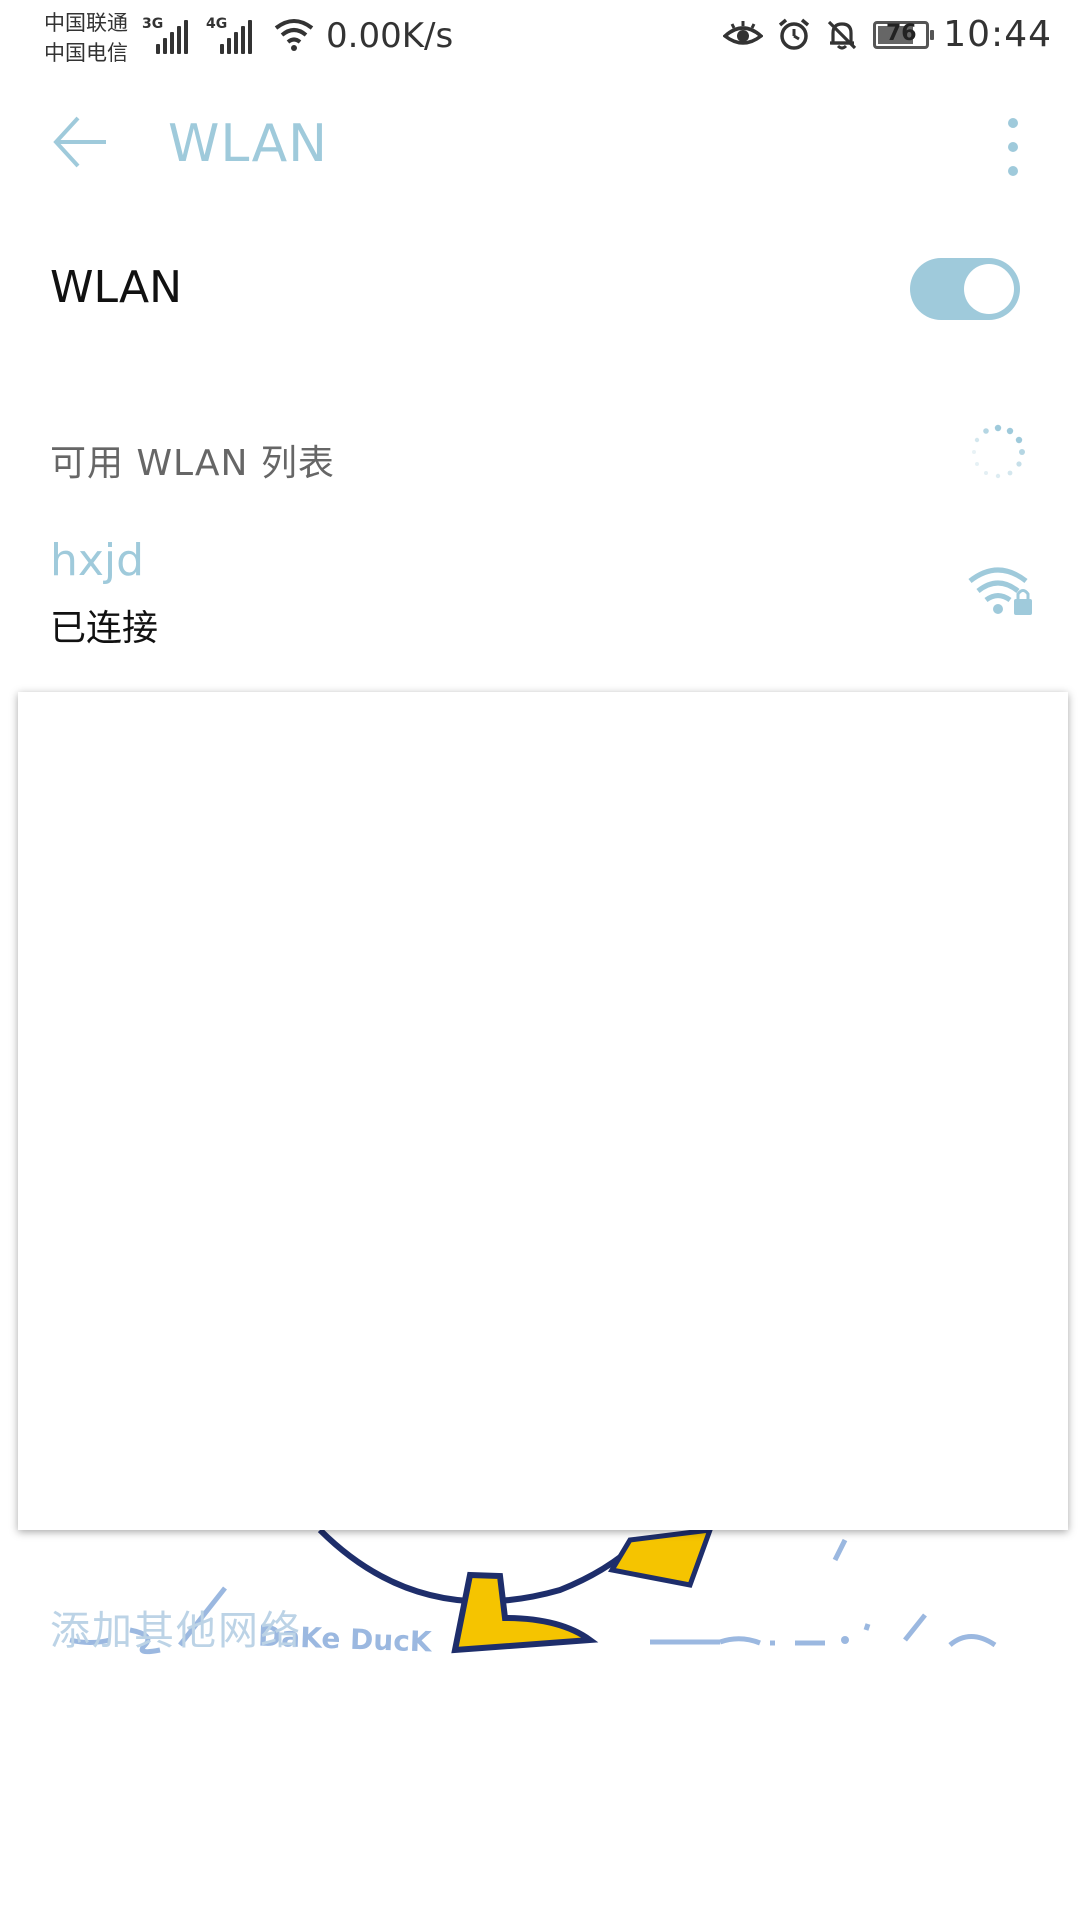 This screenshot has height=1920, width=1080. What do you see at coordinates (294, 35) in the screenshot?
I see `wifi-status-icon` at bounding box center [294, 35].